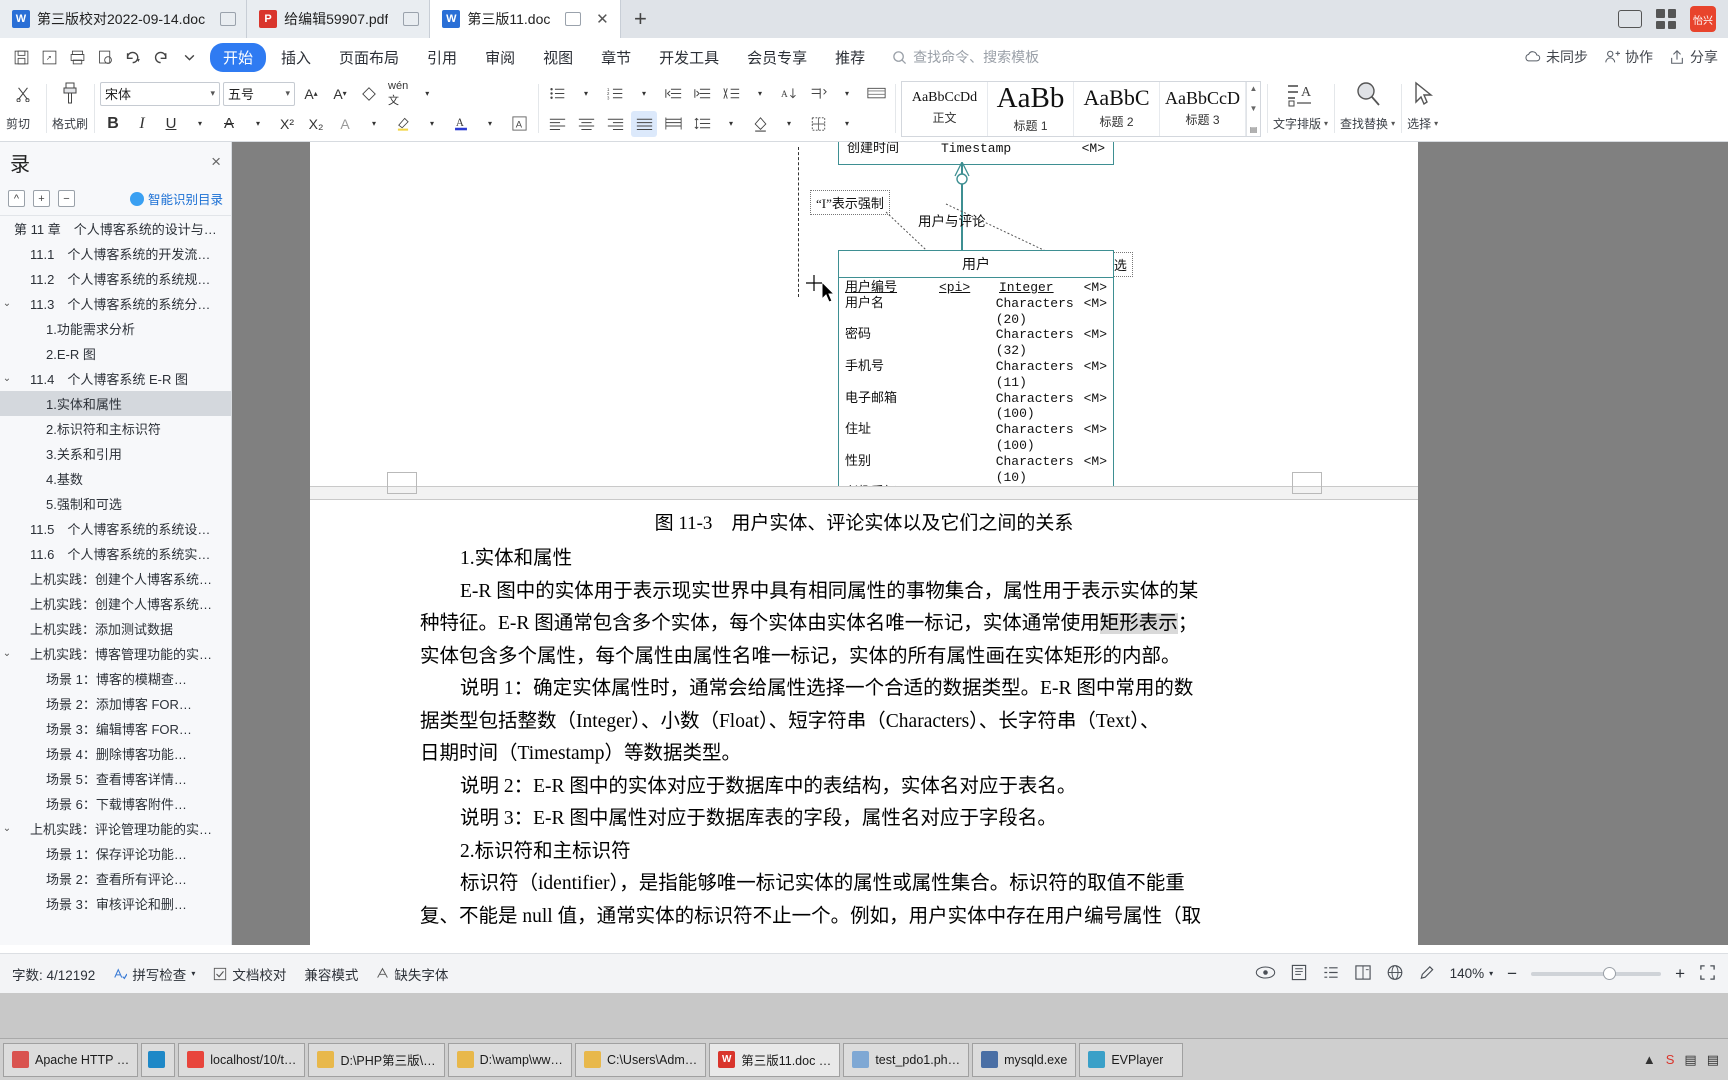 This screenshot has width=1728, height=1080. What do you see at coordinates (66, 198) in the screenshot?
I see `collapse-minus-icon: −` at bounding box center [66, 198].